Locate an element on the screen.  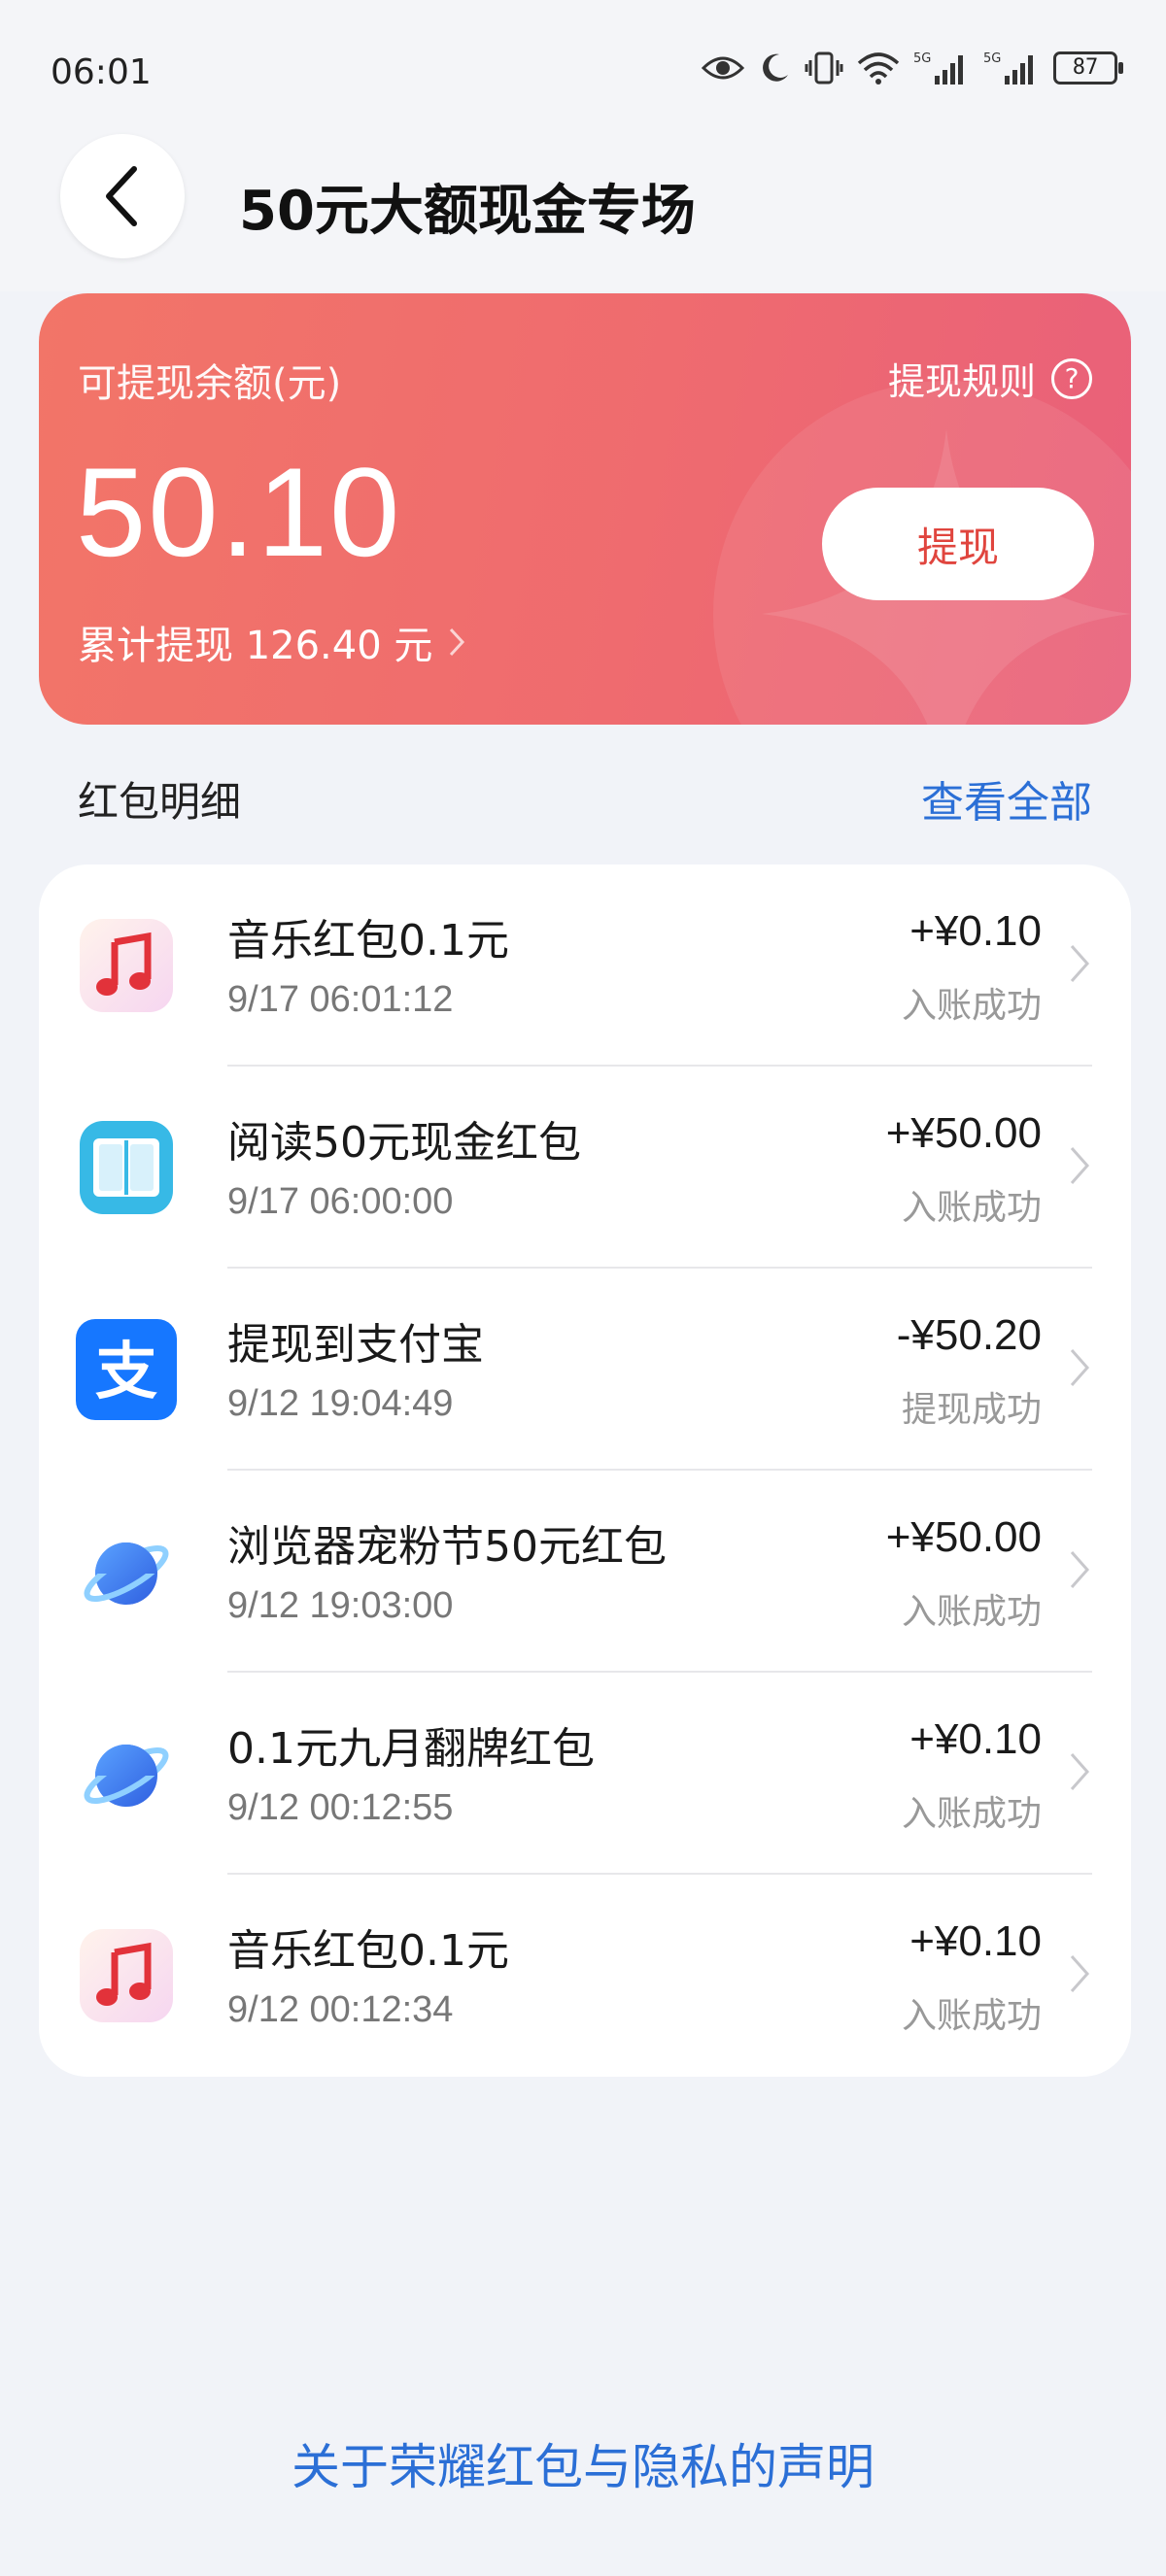
list-item: 音乐红包0.1元 9/12 00:12:34 +¥0.10 入账成功 is located at coordinates (585, 1976).